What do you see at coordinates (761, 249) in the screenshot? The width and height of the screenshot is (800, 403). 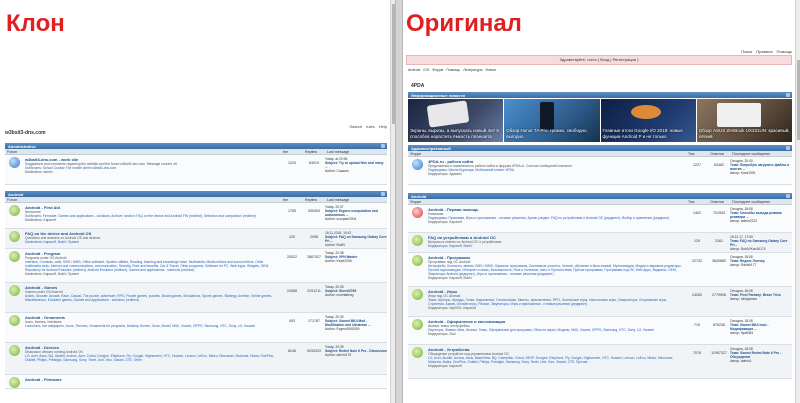 I see `last-author: Автор: BoldV/Kan16174` at bounding box center [761, 249].